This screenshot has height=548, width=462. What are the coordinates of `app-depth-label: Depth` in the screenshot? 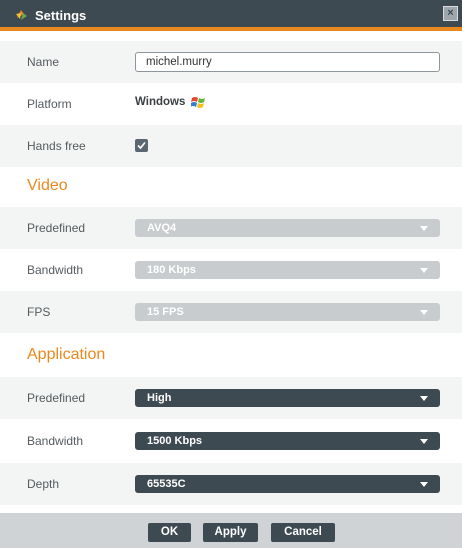 It's located at (43, 484).